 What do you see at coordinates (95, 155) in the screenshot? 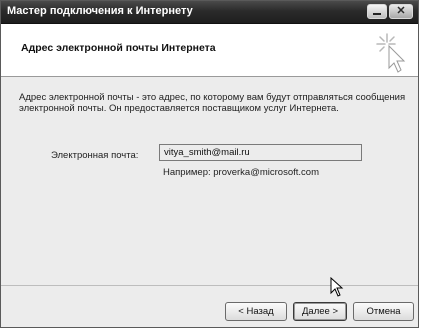
I see `email-label: Электронная почта:` at bounding box center [95, 155].